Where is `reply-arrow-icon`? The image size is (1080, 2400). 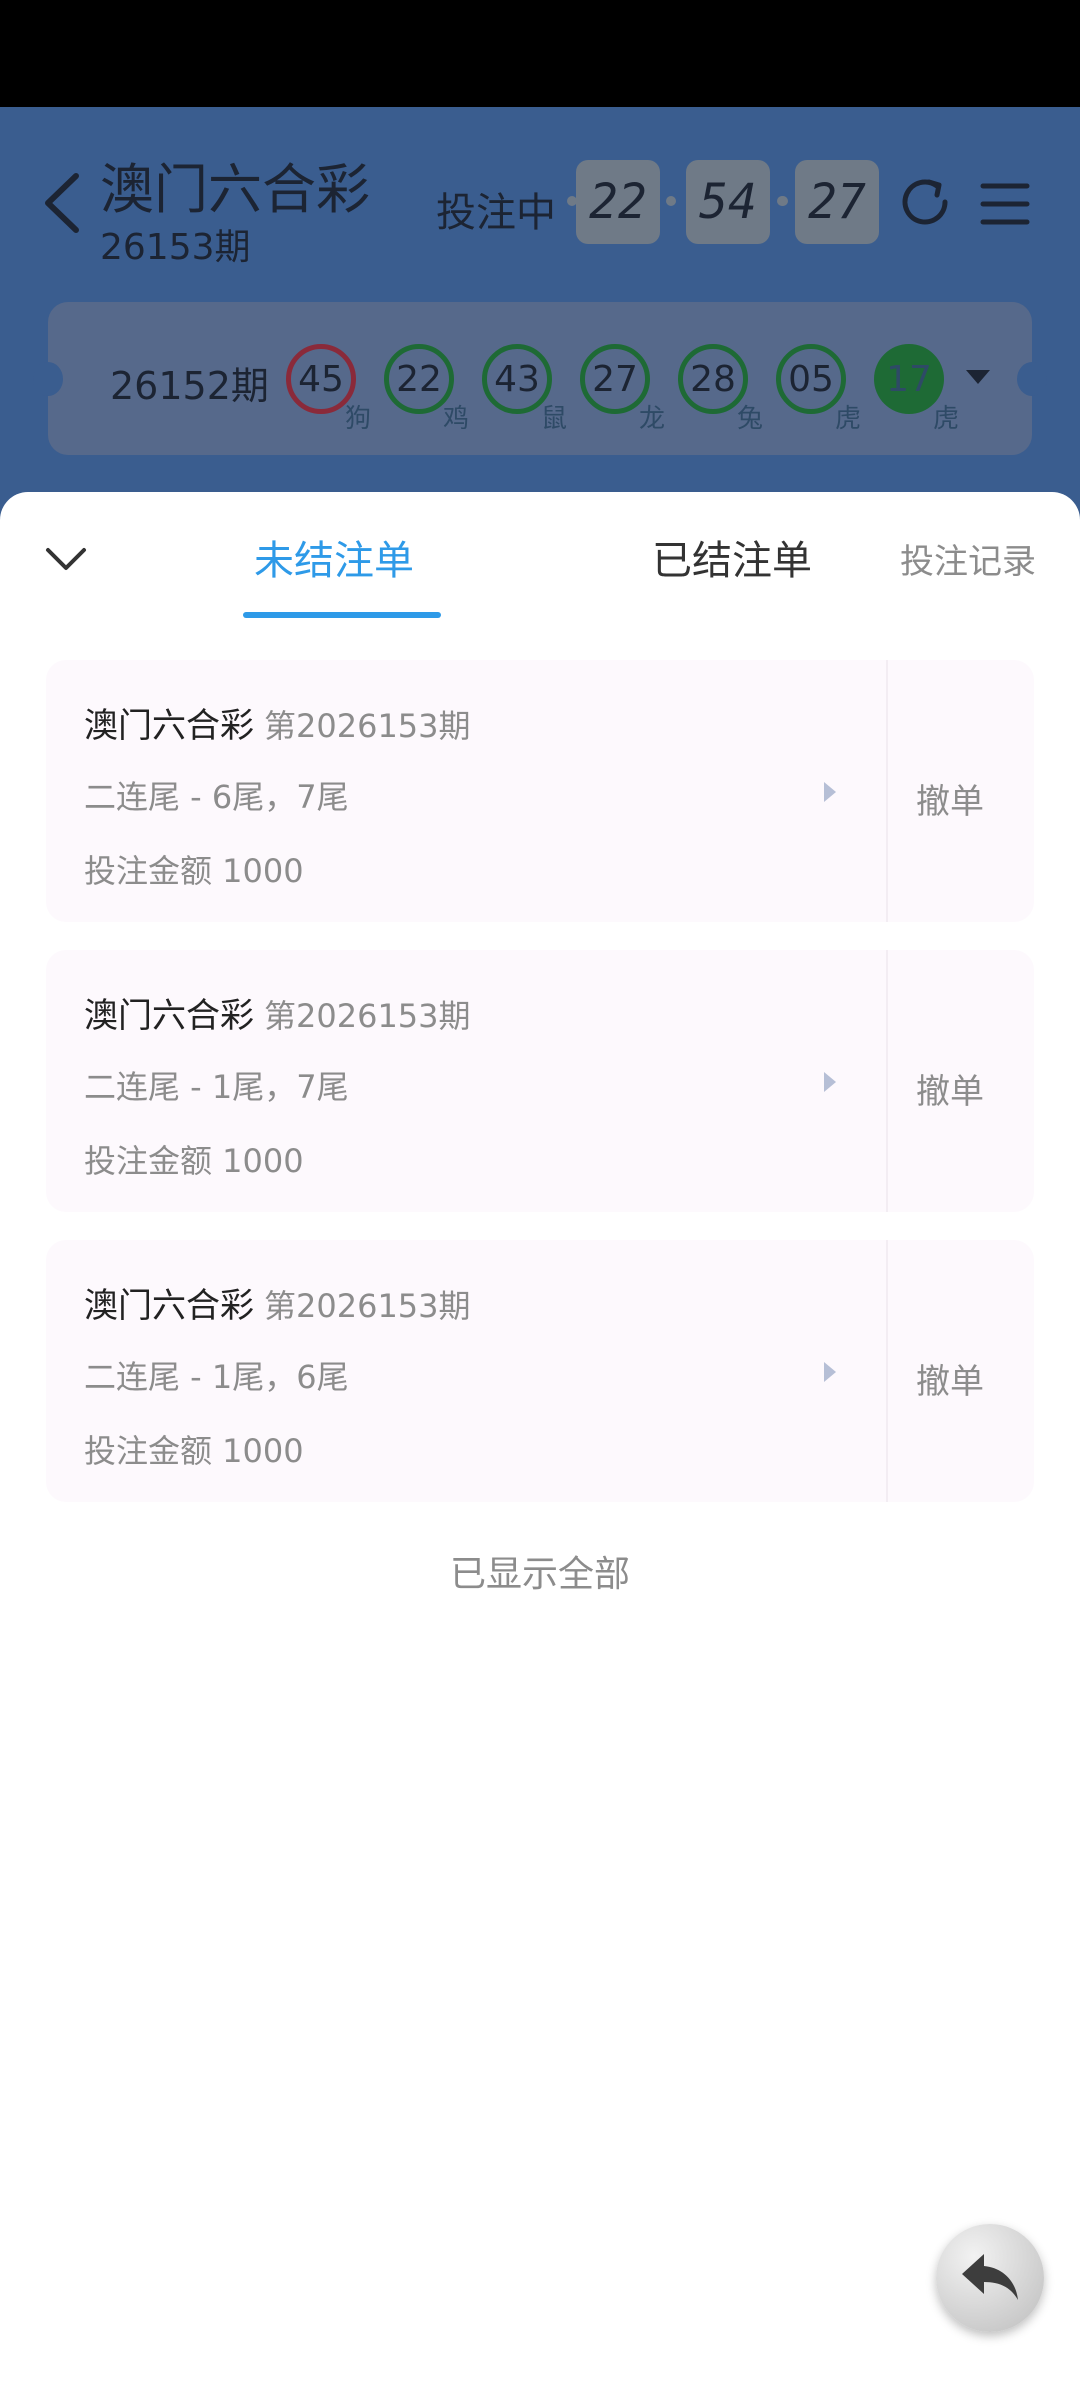 reply-arrow-icon is located at coordinates (990, 2277).